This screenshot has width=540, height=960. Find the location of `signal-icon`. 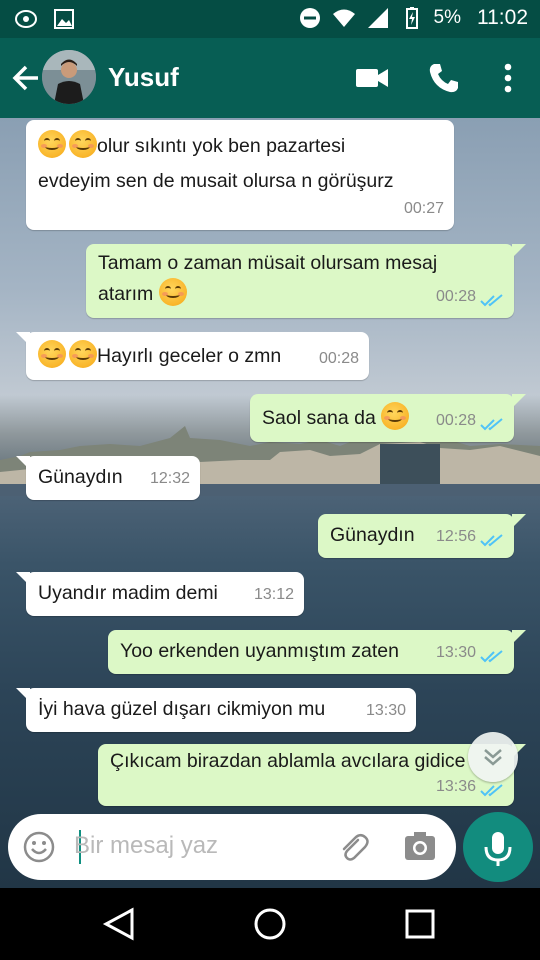

signal-icon is located at coordinates (377, 18).